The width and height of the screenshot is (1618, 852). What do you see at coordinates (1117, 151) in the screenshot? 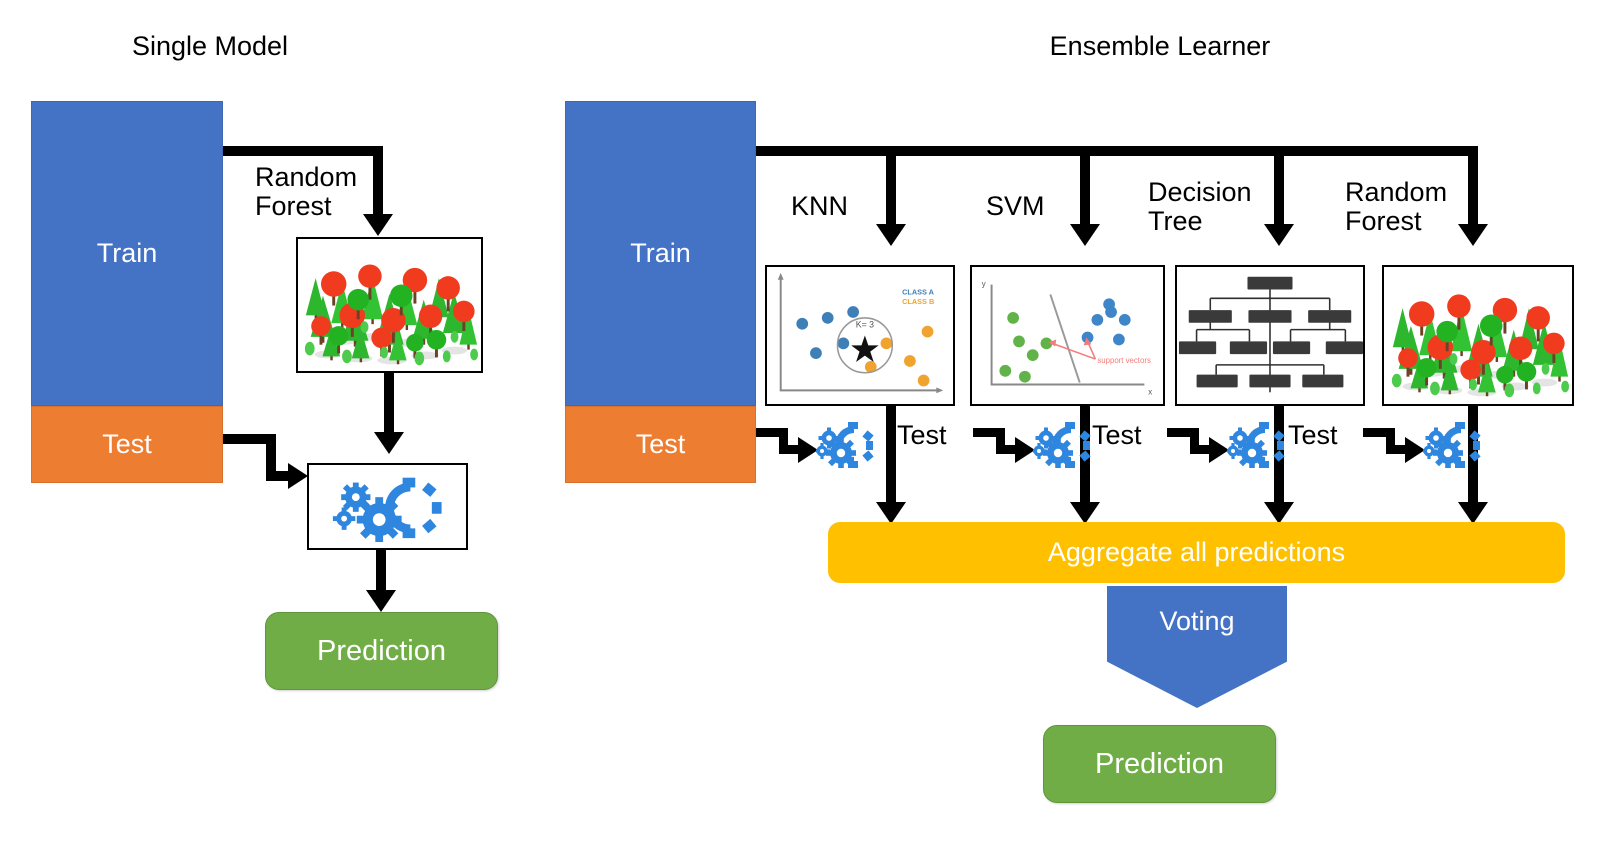
I see `right-train-bus-trunk` at bounding box center [1117, 151].